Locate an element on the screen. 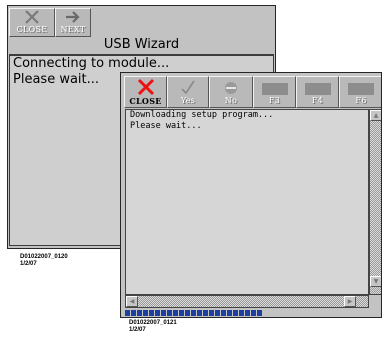 The width and height of the screenshot is (382, 339). x-icon is located at coordinates (32, 17).